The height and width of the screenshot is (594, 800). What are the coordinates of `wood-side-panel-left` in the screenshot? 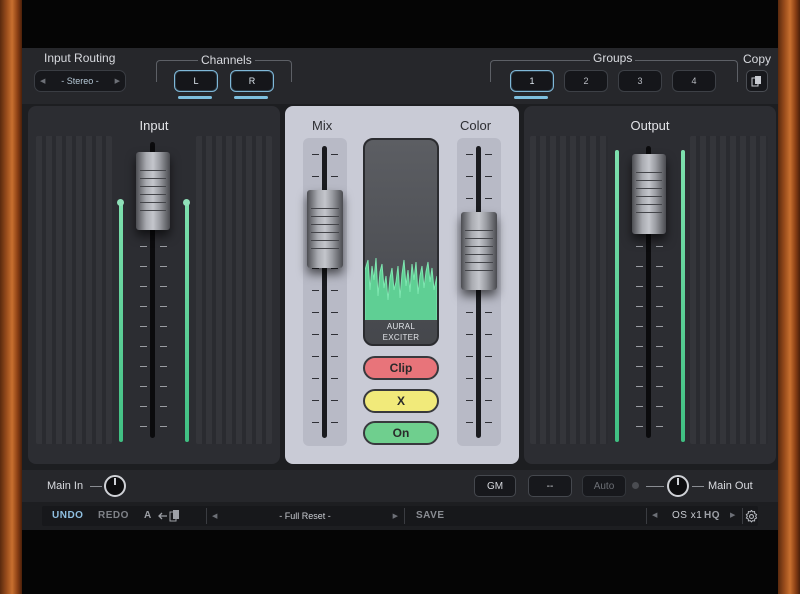 It's located at (11, 297).